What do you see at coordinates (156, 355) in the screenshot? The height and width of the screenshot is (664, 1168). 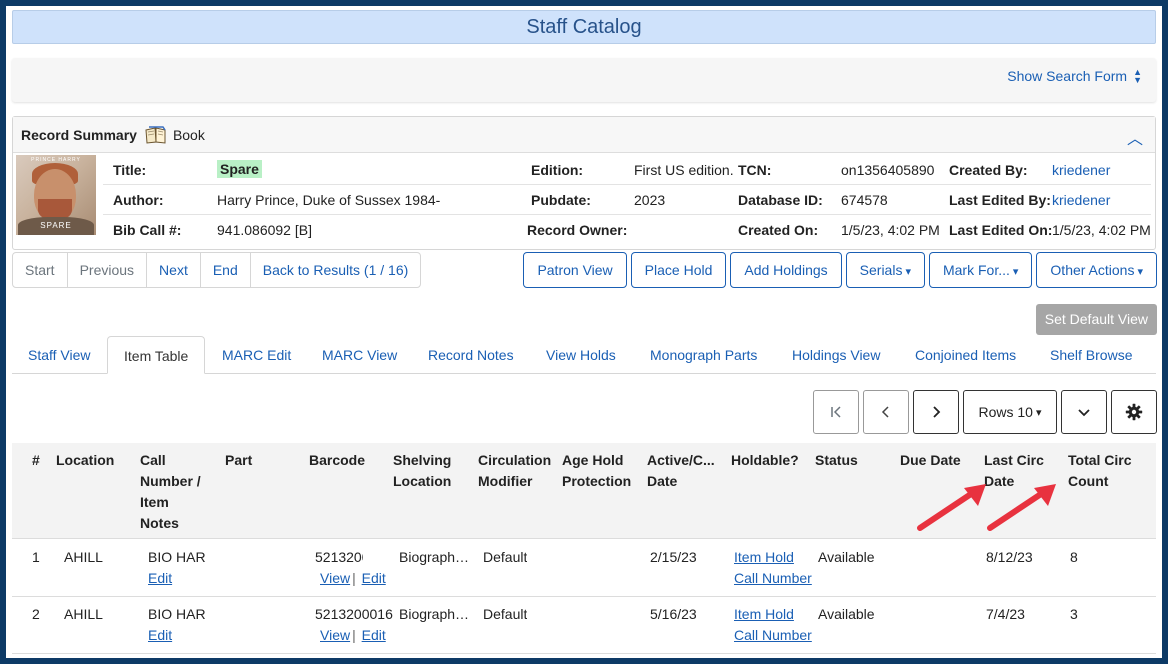 I see `tab-item-table: Item Table` at bounding box center [156, 355].